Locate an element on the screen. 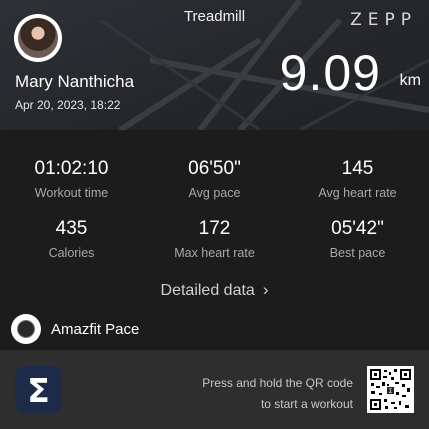  app-logo-glyph: Σ is located at coordinates (38, 390).